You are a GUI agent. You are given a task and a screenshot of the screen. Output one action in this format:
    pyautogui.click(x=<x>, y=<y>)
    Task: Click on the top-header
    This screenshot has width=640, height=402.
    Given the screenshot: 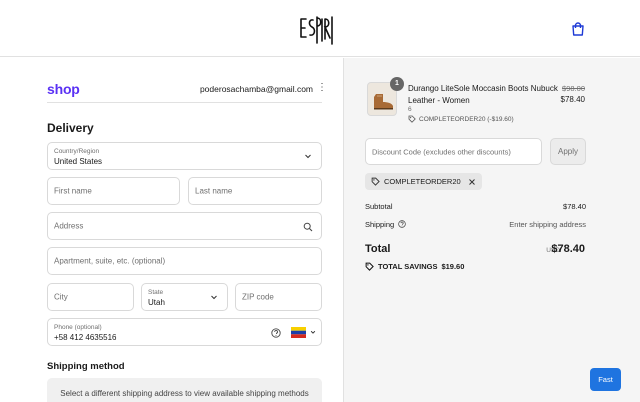 What is the action you would take?
    pyautogui.click(x=320, y=28)
    